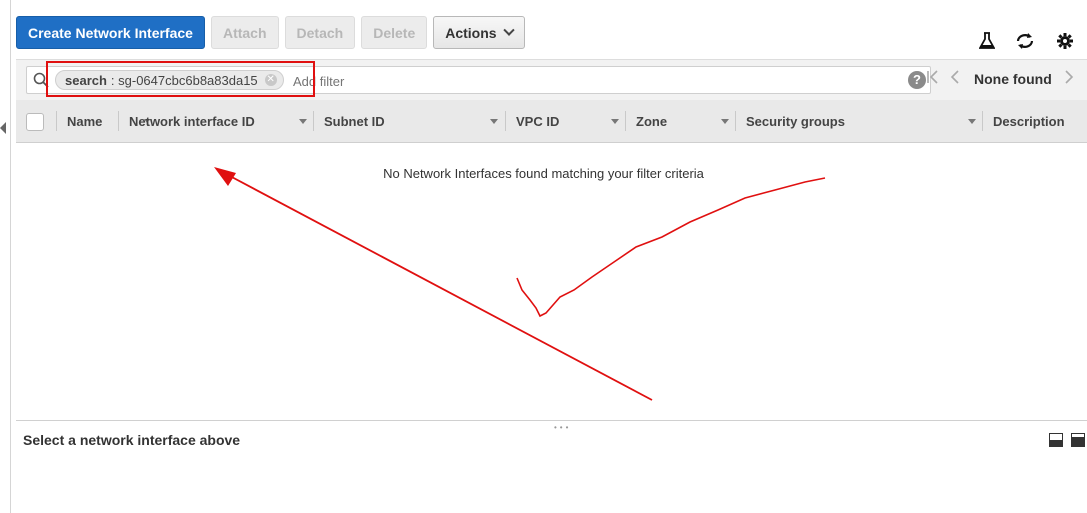 The height and width of the screenshot is (513, 1087). Describe the element at coordinates (562, 427) in the screenshot. I see `resize-handle: •••` at that location.